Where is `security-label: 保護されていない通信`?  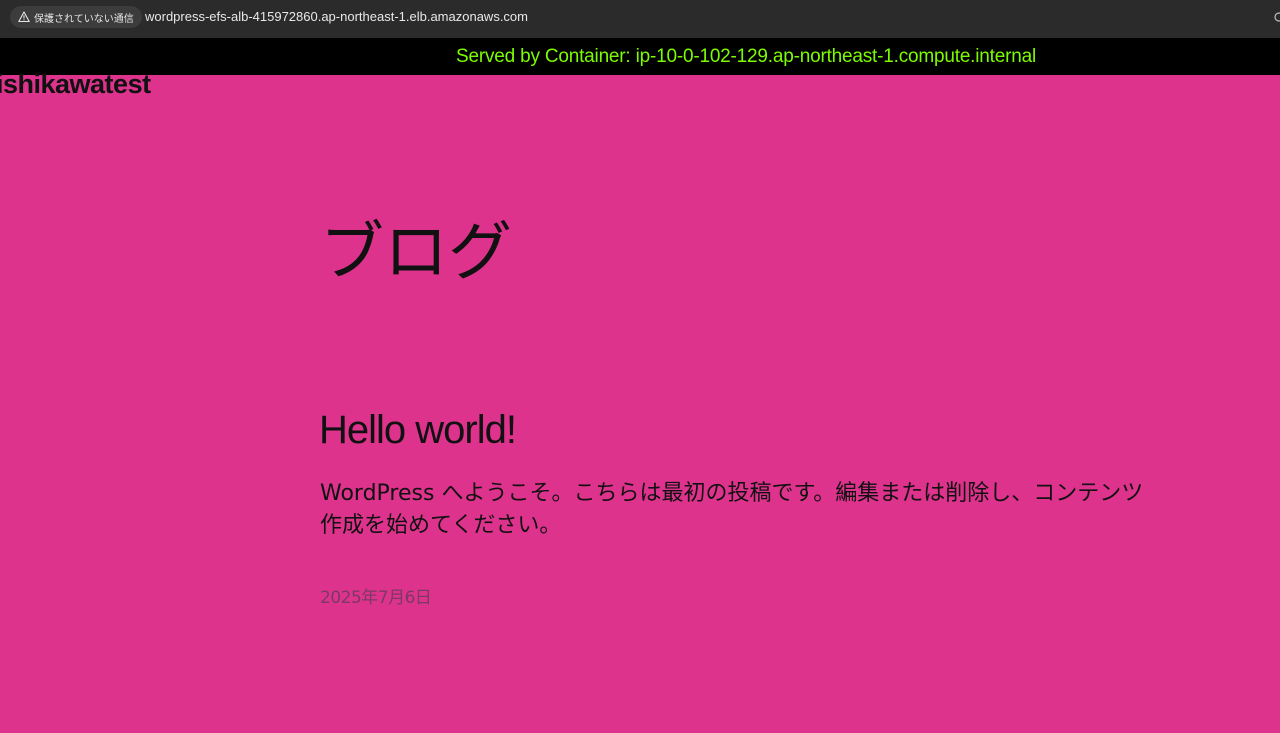
security-label: 保護されていない通信 is located at coordinates (84, 19).